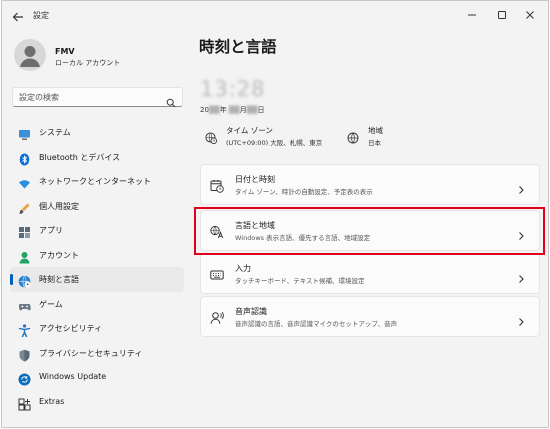  Describe the element at coordinates (24, 133) in the screenshot. I see `monitor-icon` at that location.